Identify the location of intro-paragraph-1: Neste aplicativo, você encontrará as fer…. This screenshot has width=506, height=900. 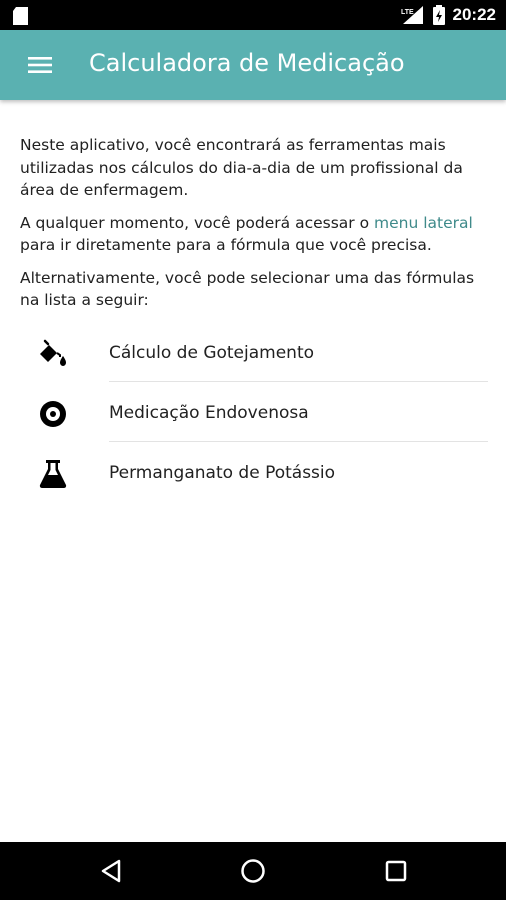
(241, 167).